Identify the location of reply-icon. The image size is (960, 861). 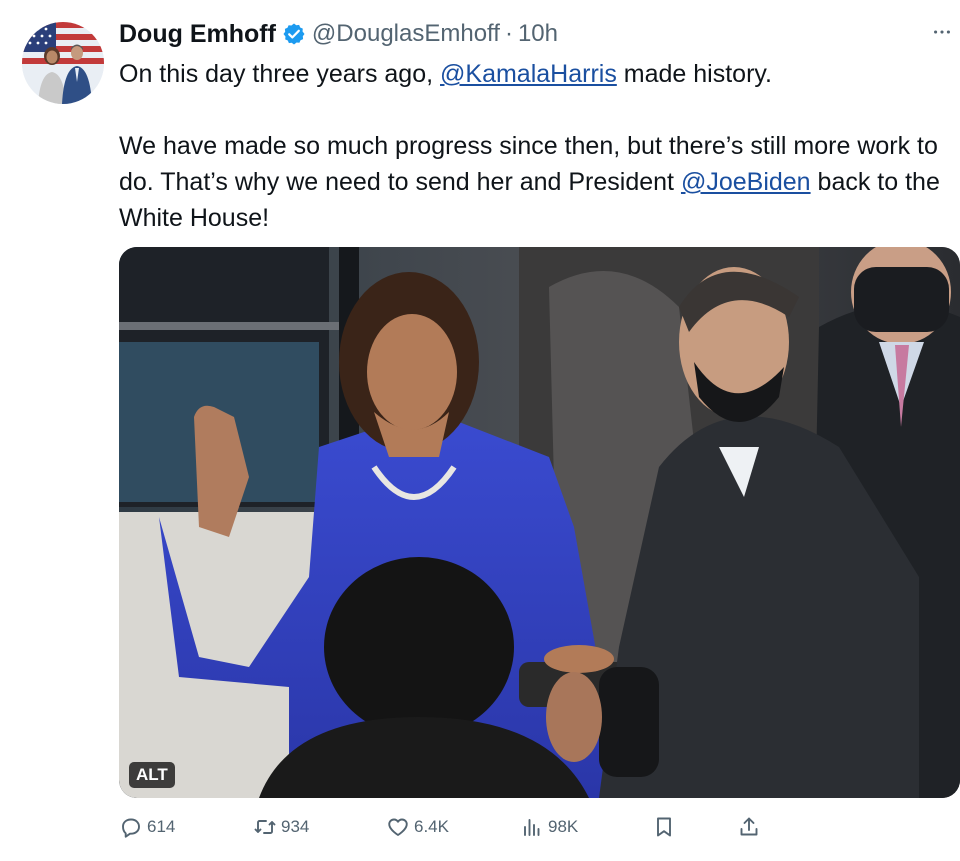
(131, 828).